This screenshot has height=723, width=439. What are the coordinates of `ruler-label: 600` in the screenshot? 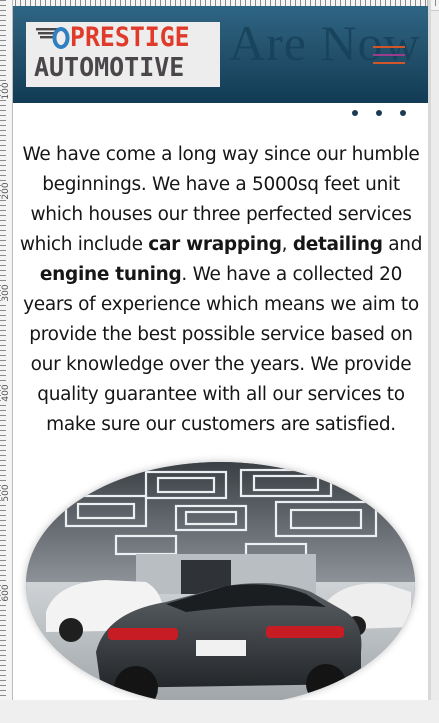 It's located at (6, 593).